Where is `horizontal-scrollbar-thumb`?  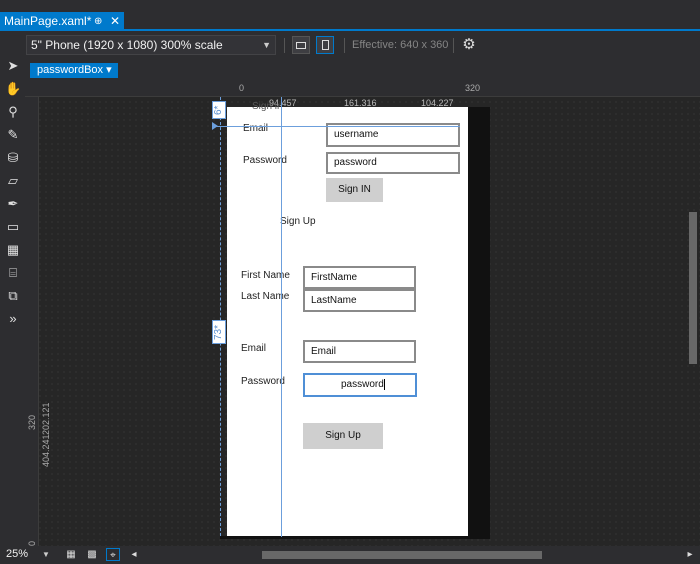
horizontal-scrollbar-thumb is located at coordinates (402, 555).